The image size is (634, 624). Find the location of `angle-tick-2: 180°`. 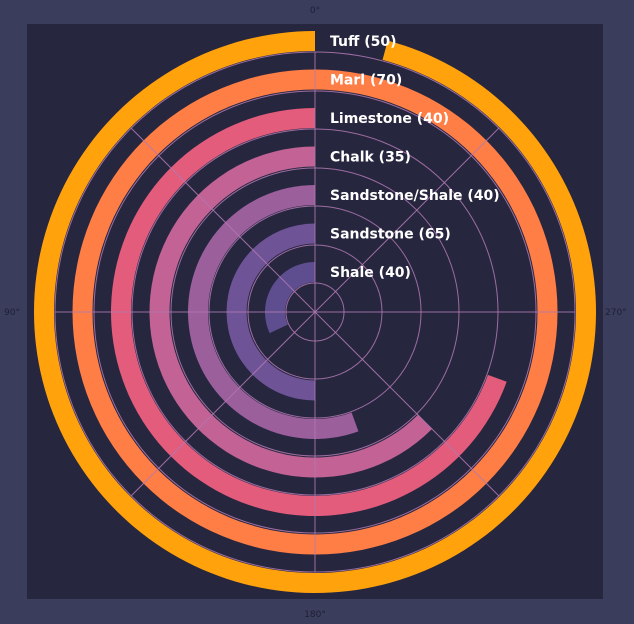

angle-tick-2: 180° is located at coordinates (315, 615).